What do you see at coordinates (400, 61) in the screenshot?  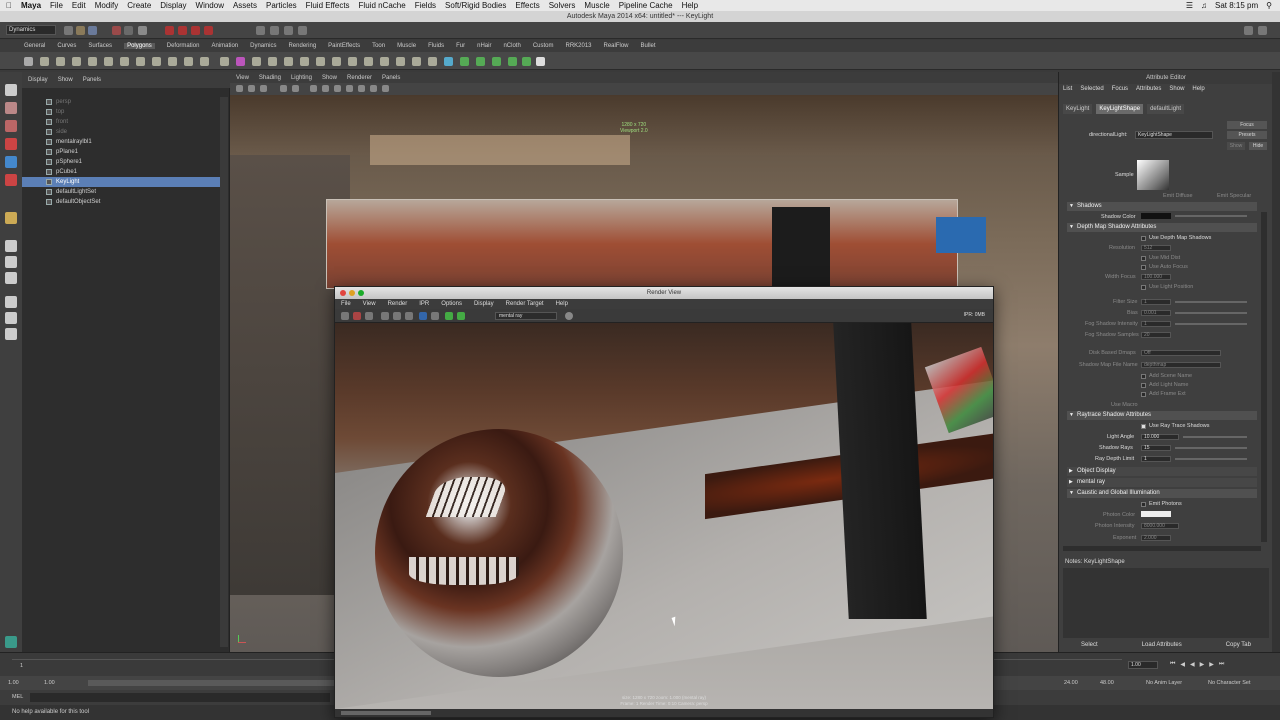 I see `offset-loop-icon` at bounding box center [400, 61].